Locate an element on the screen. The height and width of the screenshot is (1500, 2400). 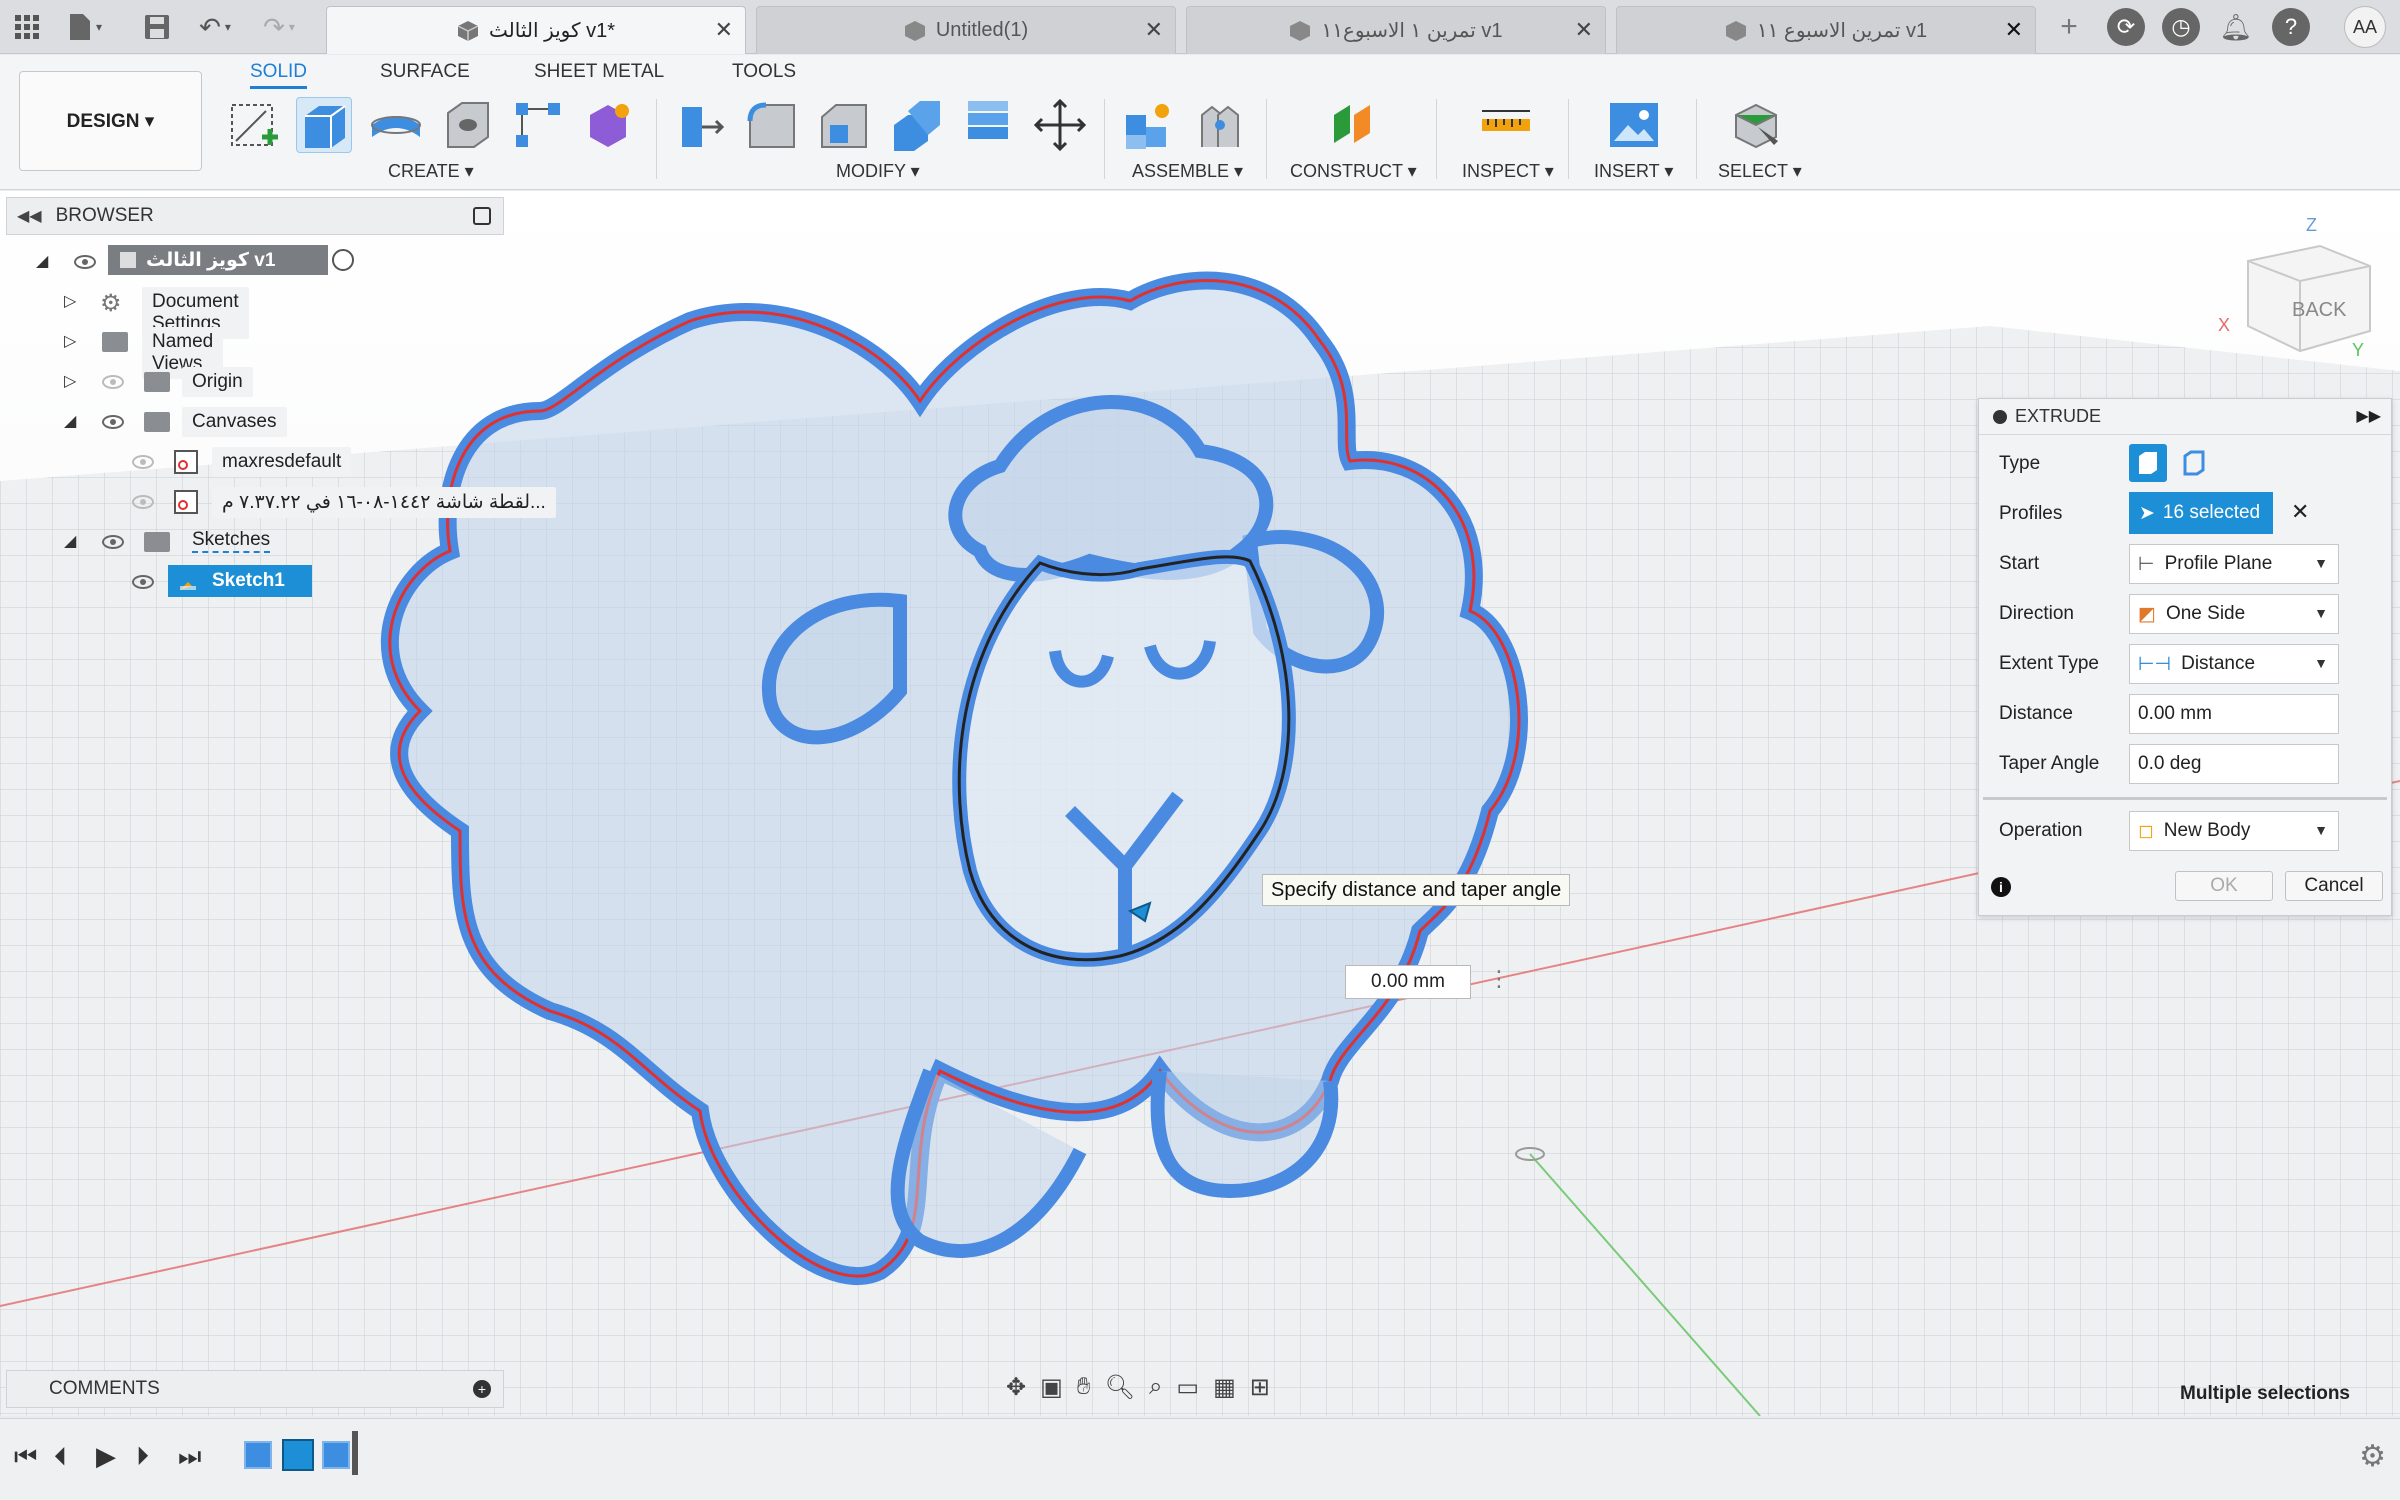
distance-manipulator-input: 0.00 mm is located at coordinates (1408, 982).